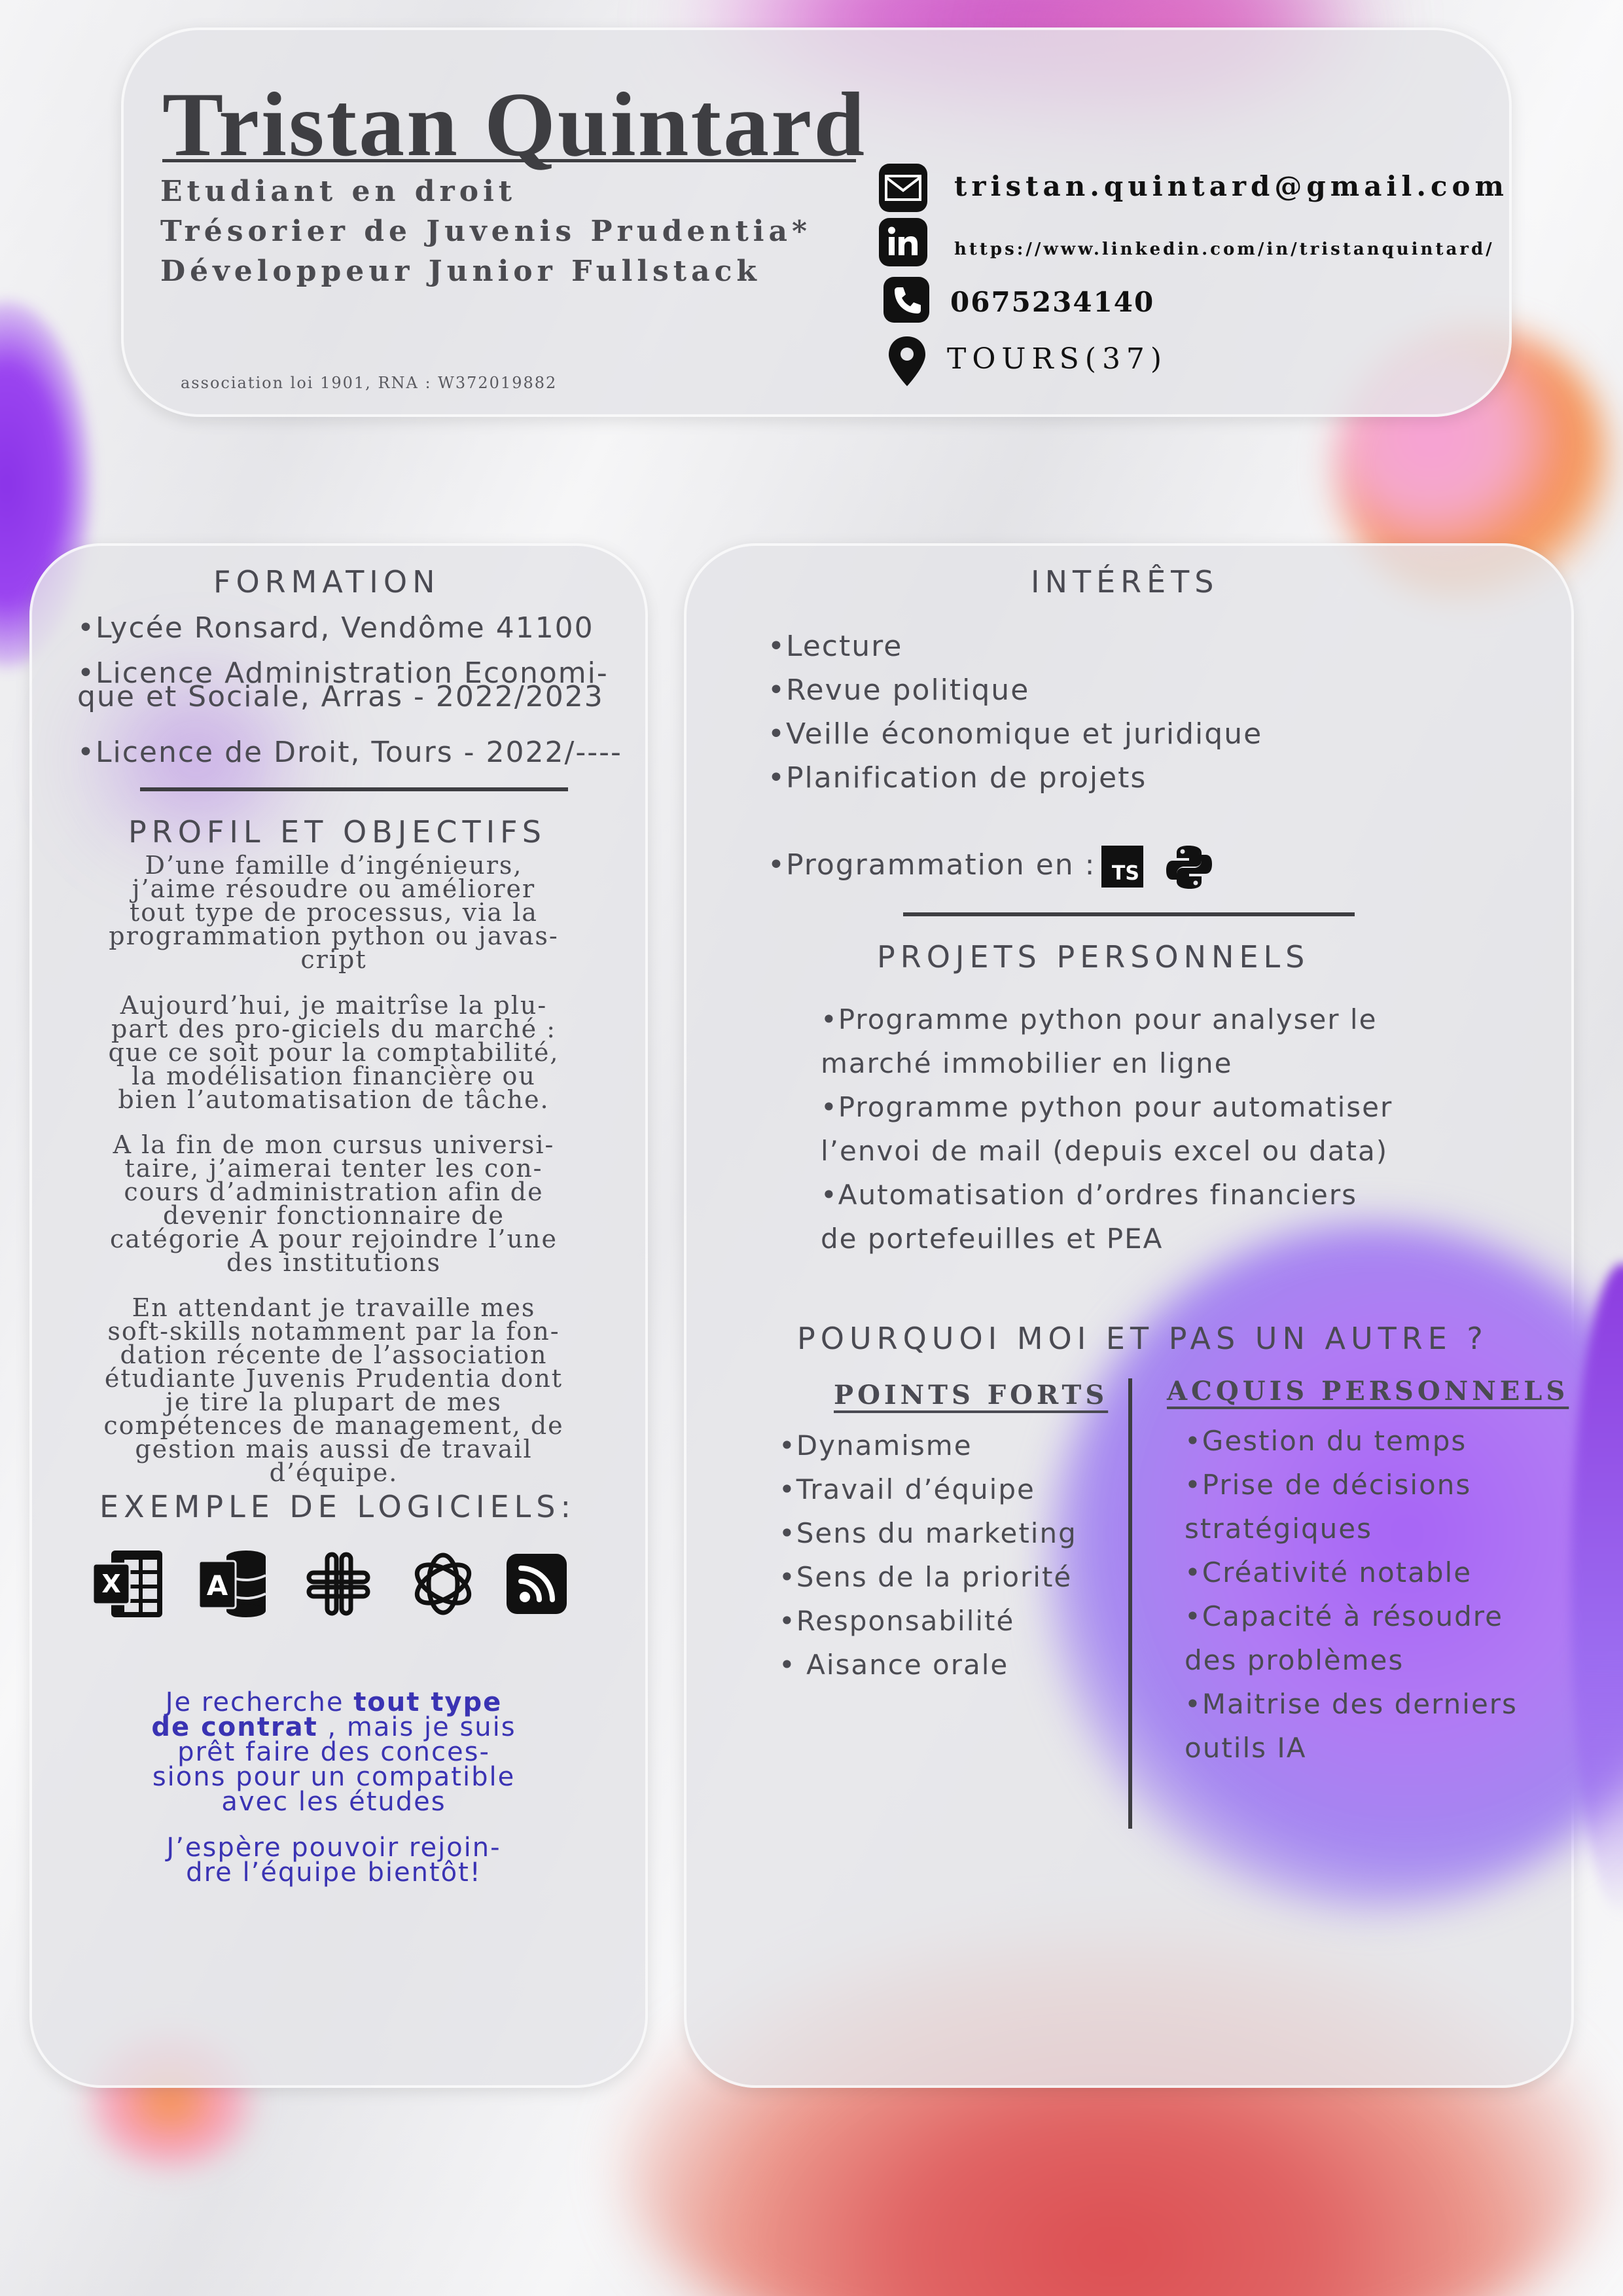  Describe the element at coordinates (461, 271) in the screenshot. I see `role-item: Développeur Junior Fullstack` at that location.